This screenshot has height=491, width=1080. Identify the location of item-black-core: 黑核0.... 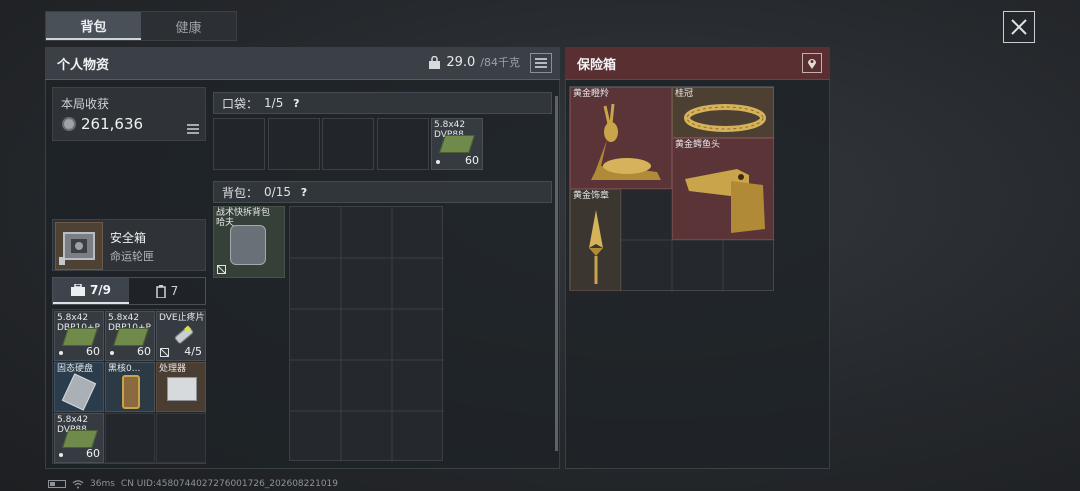
(130, 387).